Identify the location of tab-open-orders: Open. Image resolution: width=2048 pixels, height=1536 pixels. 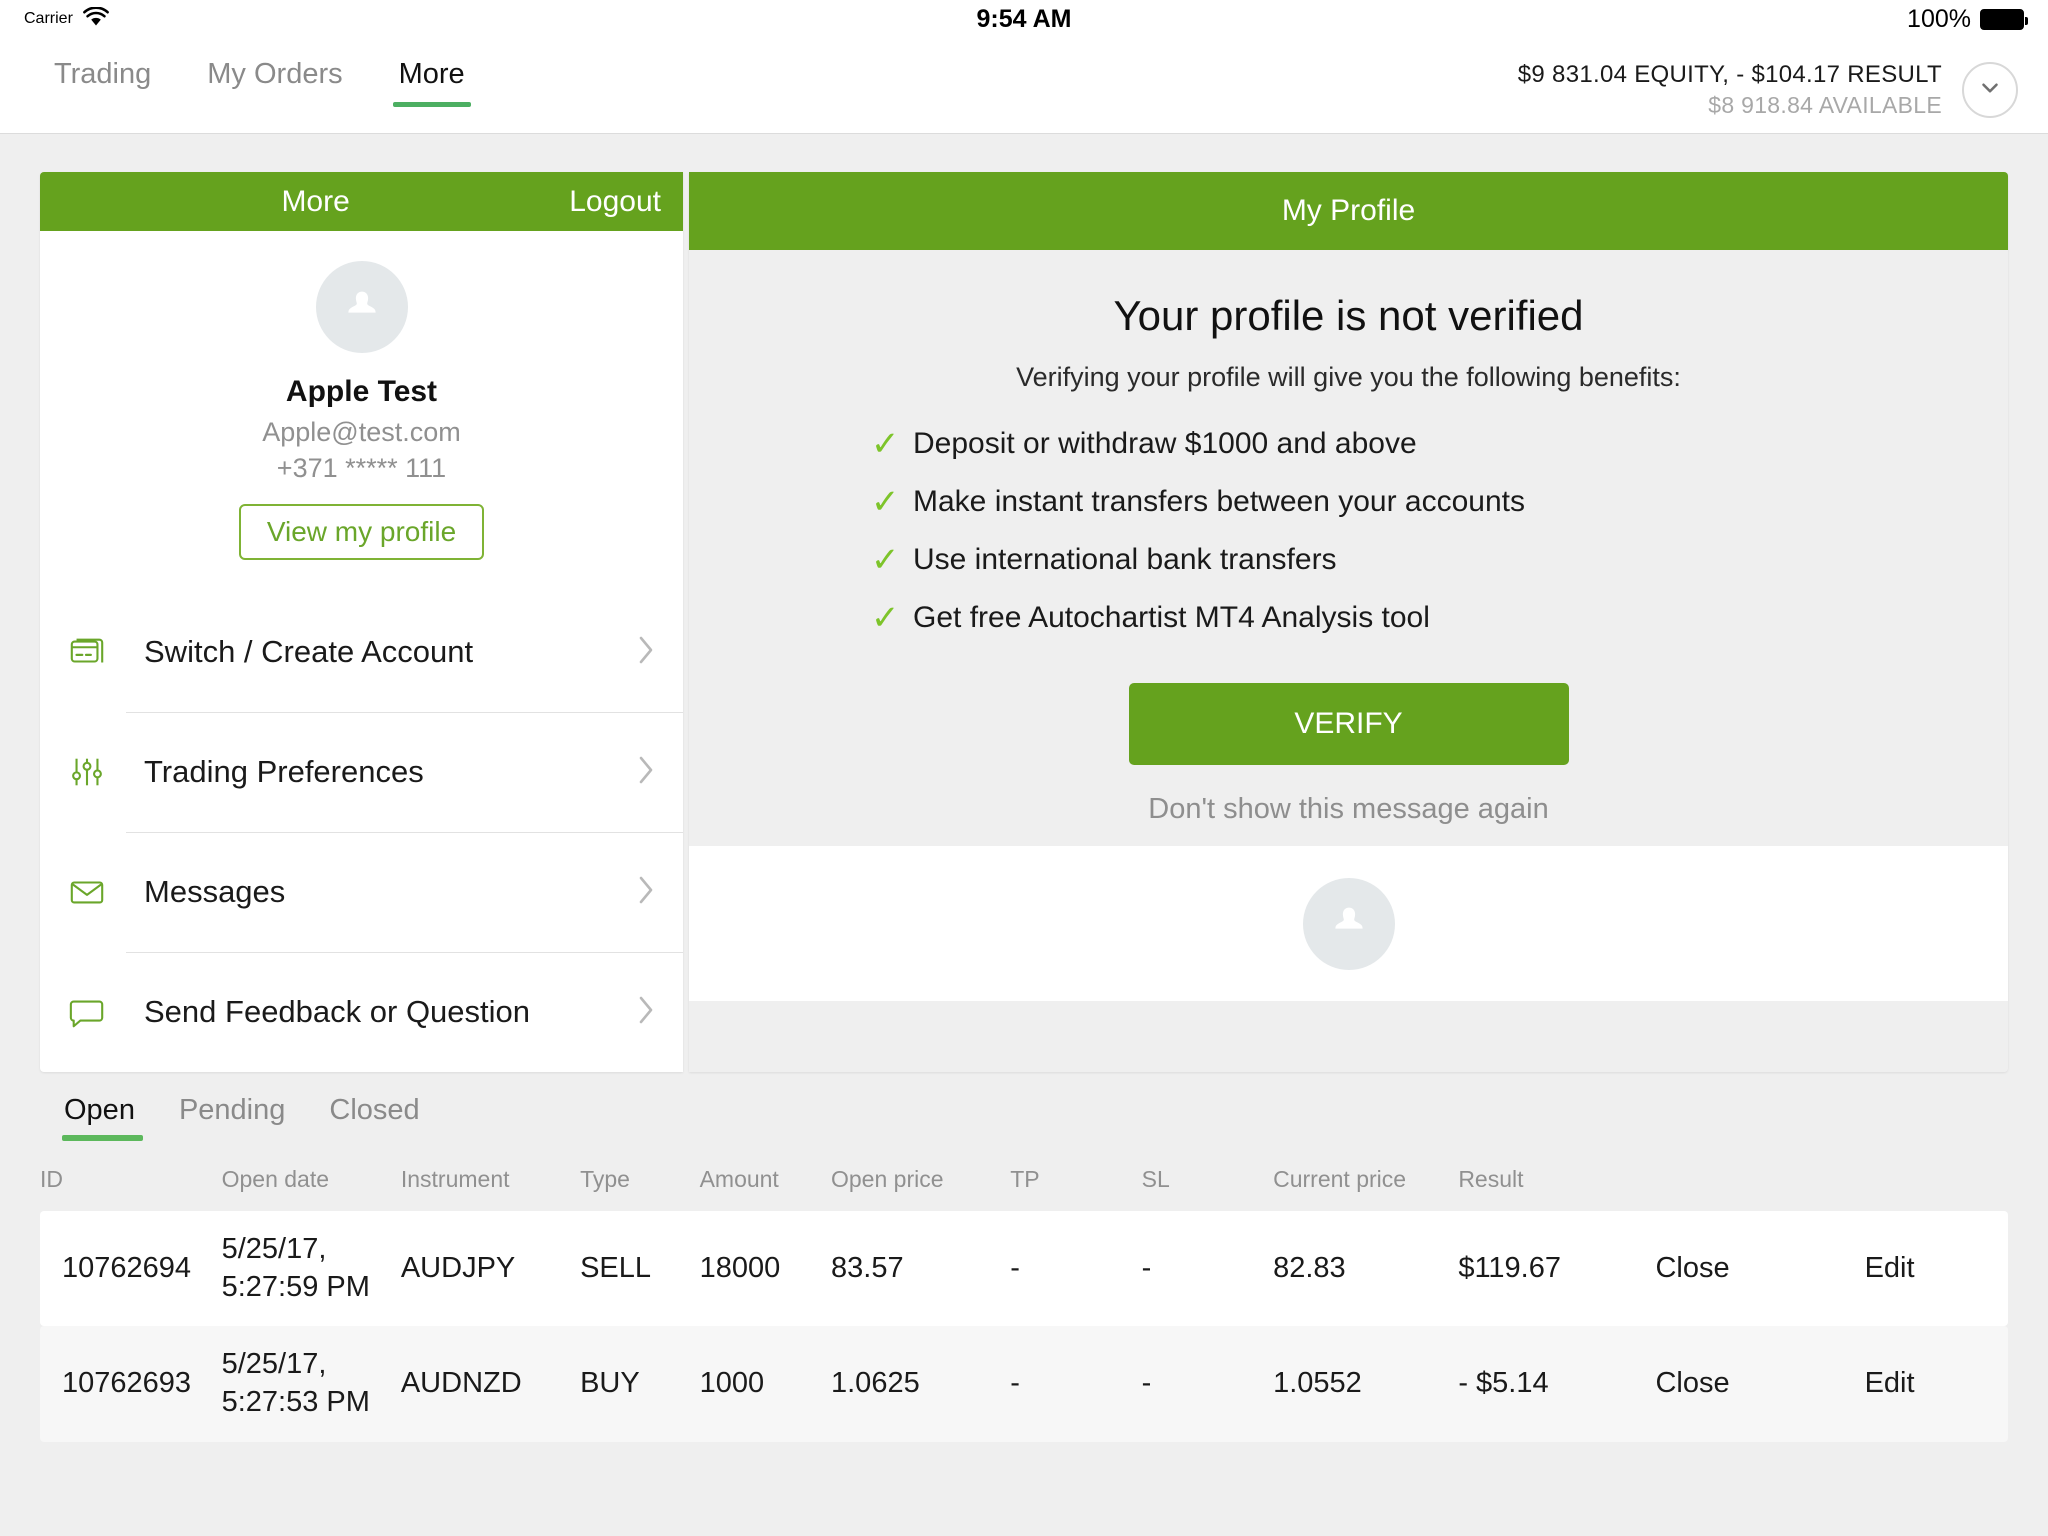
(103, 1117).